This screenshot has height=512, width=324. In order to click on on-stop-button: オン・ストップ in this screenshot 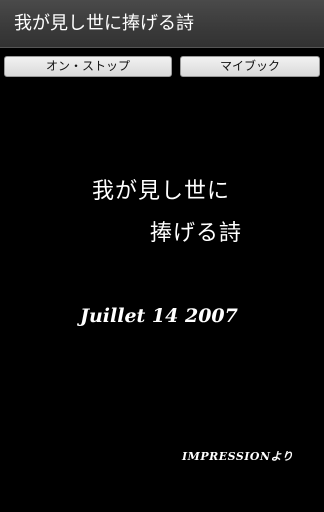, I will do `click(88, 66)`.